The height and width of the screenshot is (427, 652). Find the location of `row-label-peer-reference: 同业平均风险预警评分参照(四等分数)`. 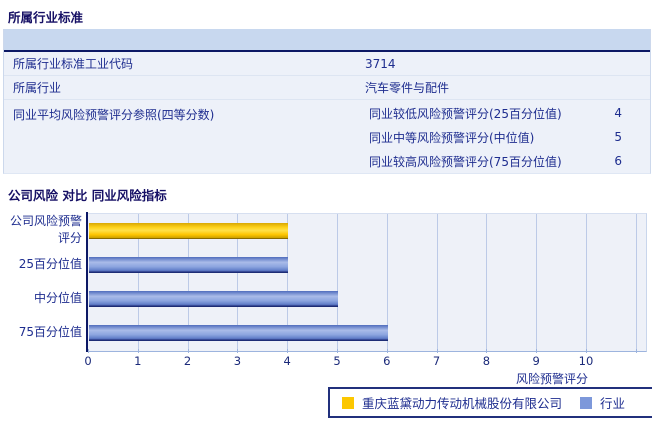

row-label-peer-reference: 同业平均风险预警评分参照(四等分数) is located at coordinates (114, 115).